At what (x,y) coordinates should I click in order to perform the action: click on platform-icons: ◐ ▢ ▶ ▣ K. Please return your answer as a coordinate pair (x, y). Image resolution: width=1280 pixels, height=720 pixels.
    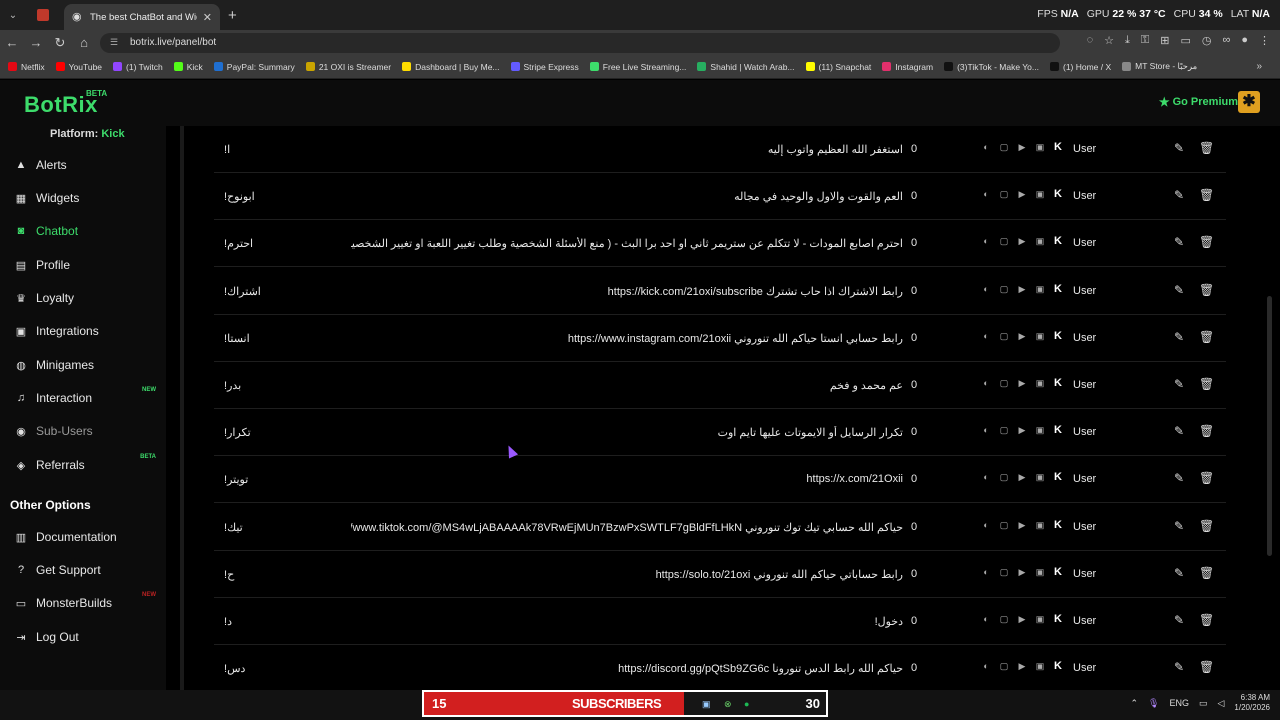
    Looking at the image, I should click on (1022, 430).